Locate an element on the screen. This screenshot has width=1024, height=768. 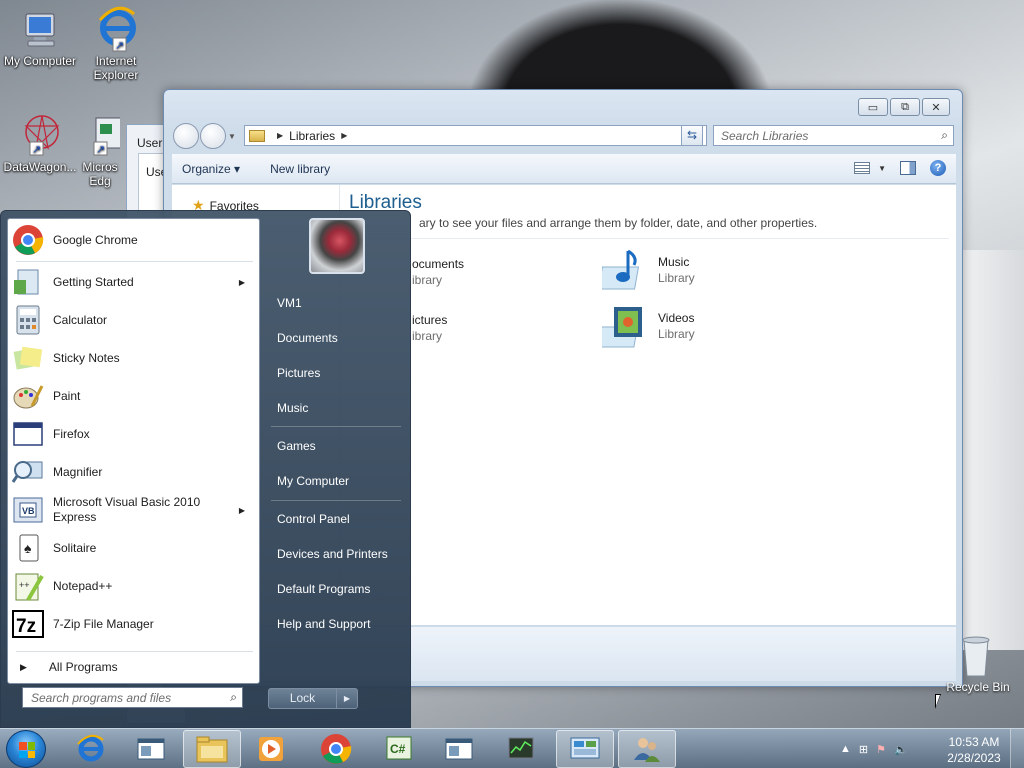
internet-explorer-icon is located at coordinates (90, 748).